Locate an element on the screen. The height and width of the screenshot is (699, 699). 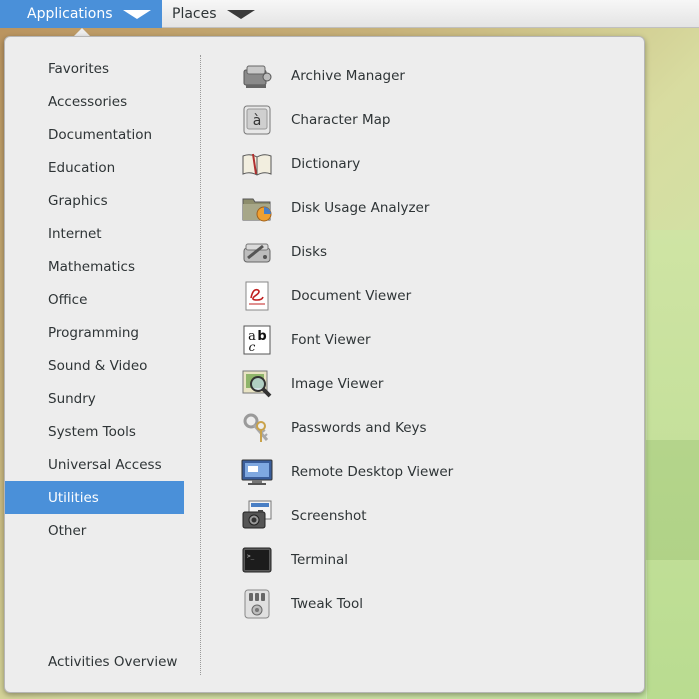
category-item: Other is located at coordinates (94, 530).